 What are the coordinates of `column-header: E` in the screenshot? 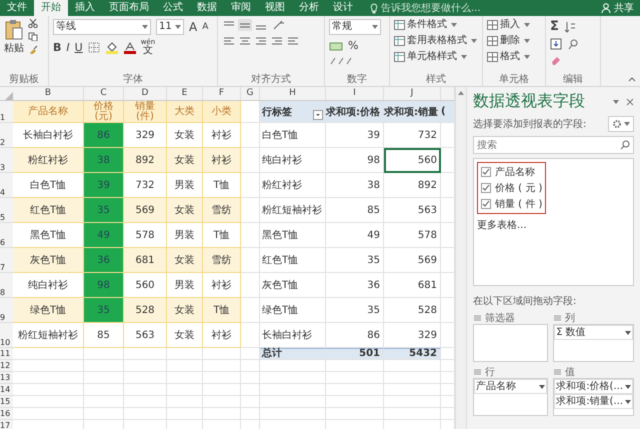 It's located at (185, 93).